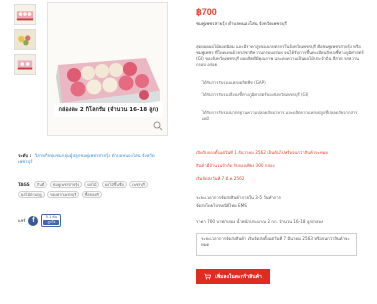 The image size is (377, 304). I want to click on tags-label: TAGS, so click(24, 184).